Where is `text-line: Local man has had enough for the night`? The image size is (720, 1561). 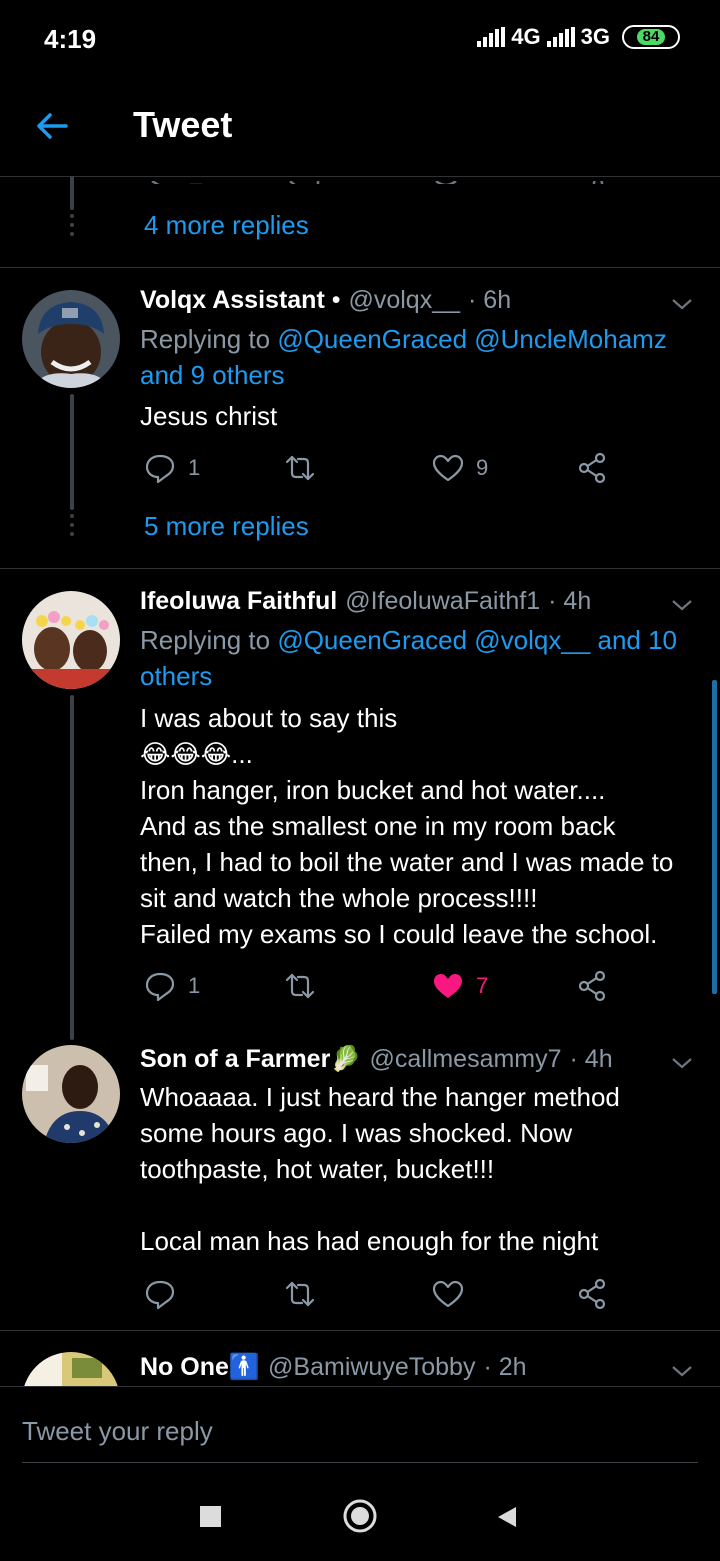 text-line: Local man has had enough for the night is located at coordinates (369, 1241).